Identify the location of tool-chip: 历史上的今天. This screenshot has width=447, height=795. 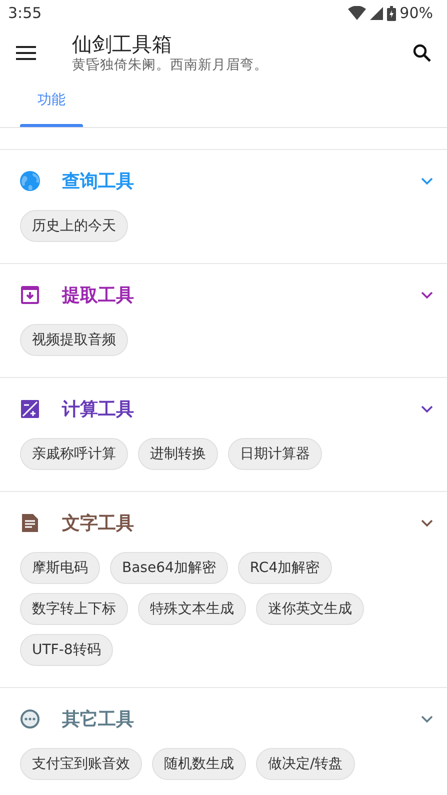
(74, 226).